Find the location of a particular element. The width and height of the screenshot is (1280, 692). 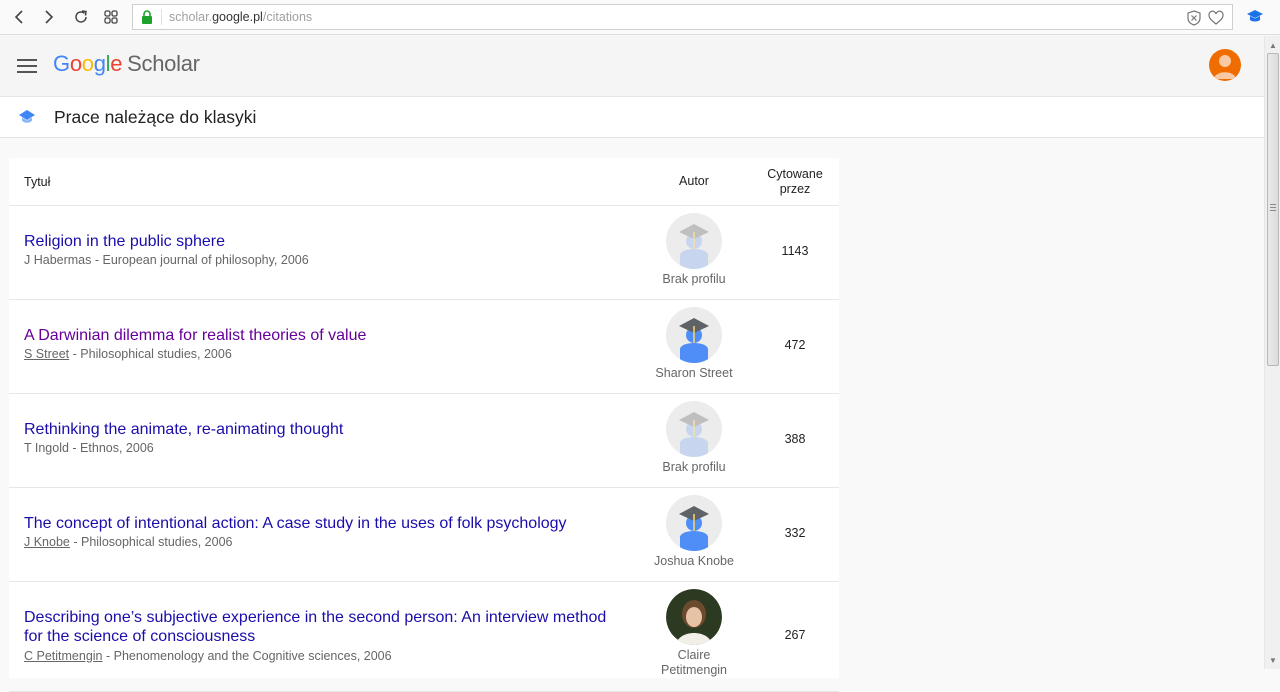

cited-header-line: Cytowane is located at coordinates (795, 174).